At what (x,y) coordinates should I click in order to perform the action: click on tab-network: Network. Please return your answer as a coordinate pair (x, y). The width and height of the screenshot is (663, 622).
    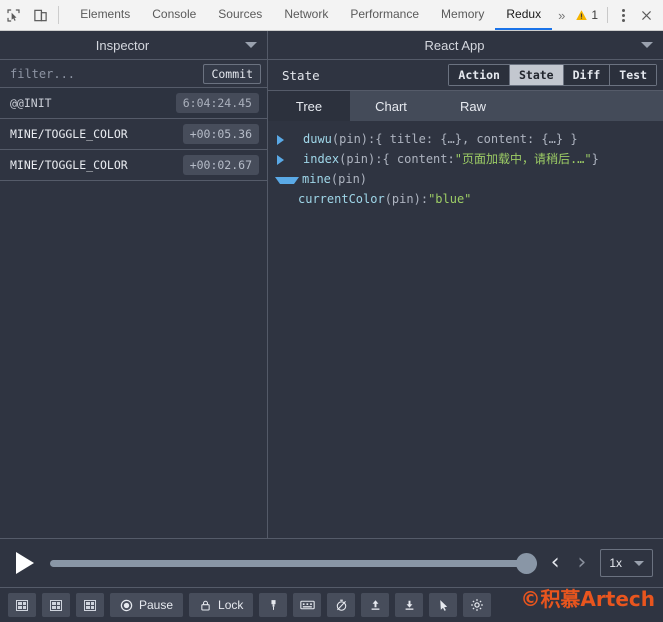
    Looking at the image, I should click on (306, 15).